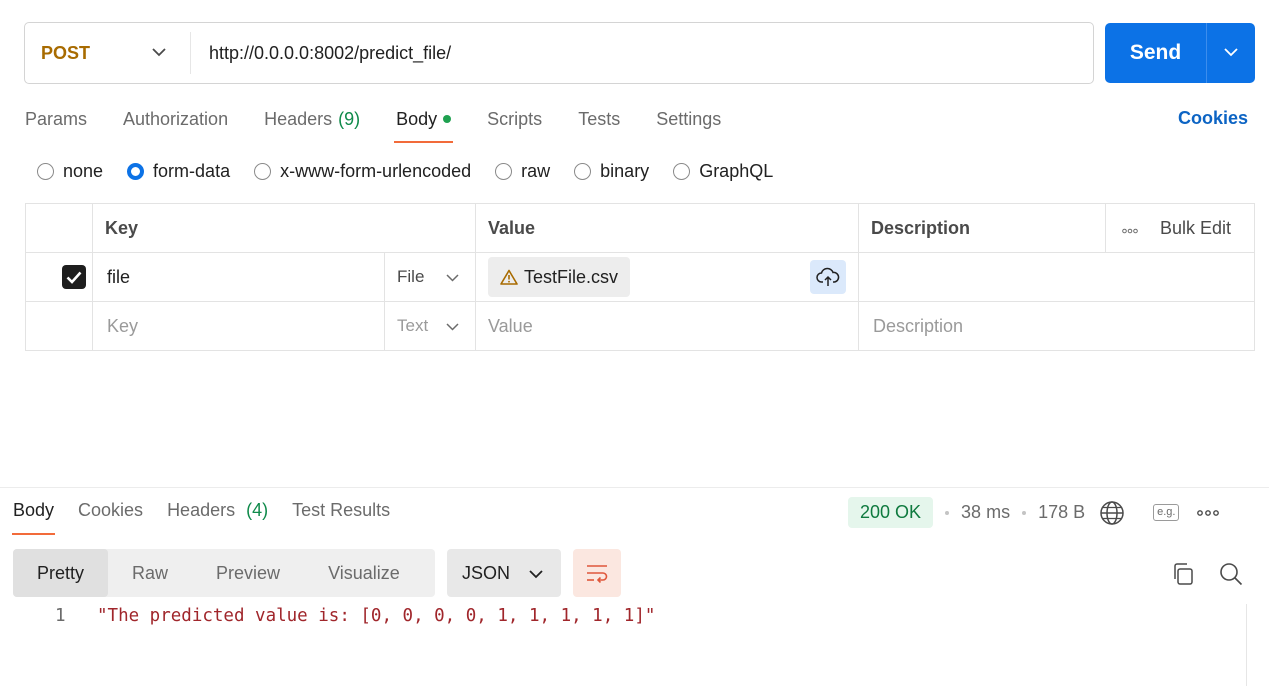  What do you see at coordinates (66, 52) in the screenshot?
I see `method-label: POST` at bounding box center [66, 52].